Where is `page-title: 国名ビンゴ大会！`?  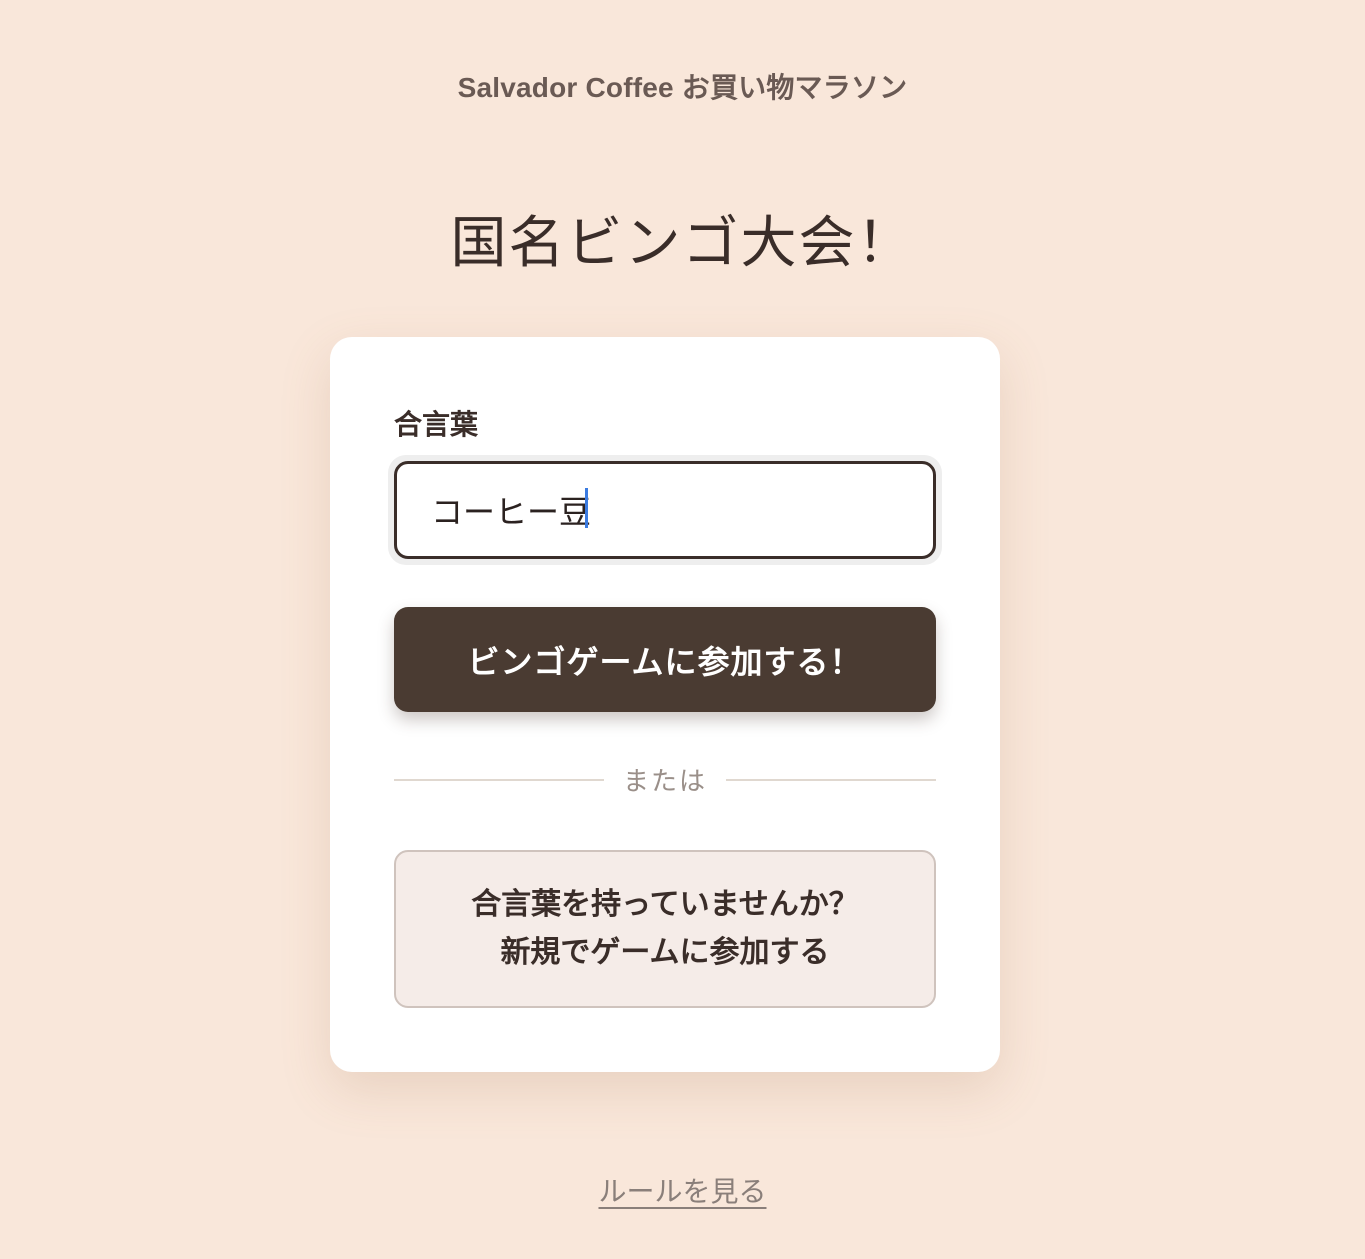 page-title: 国名ビンゴ大会！ is located at coordinates (682, 243).